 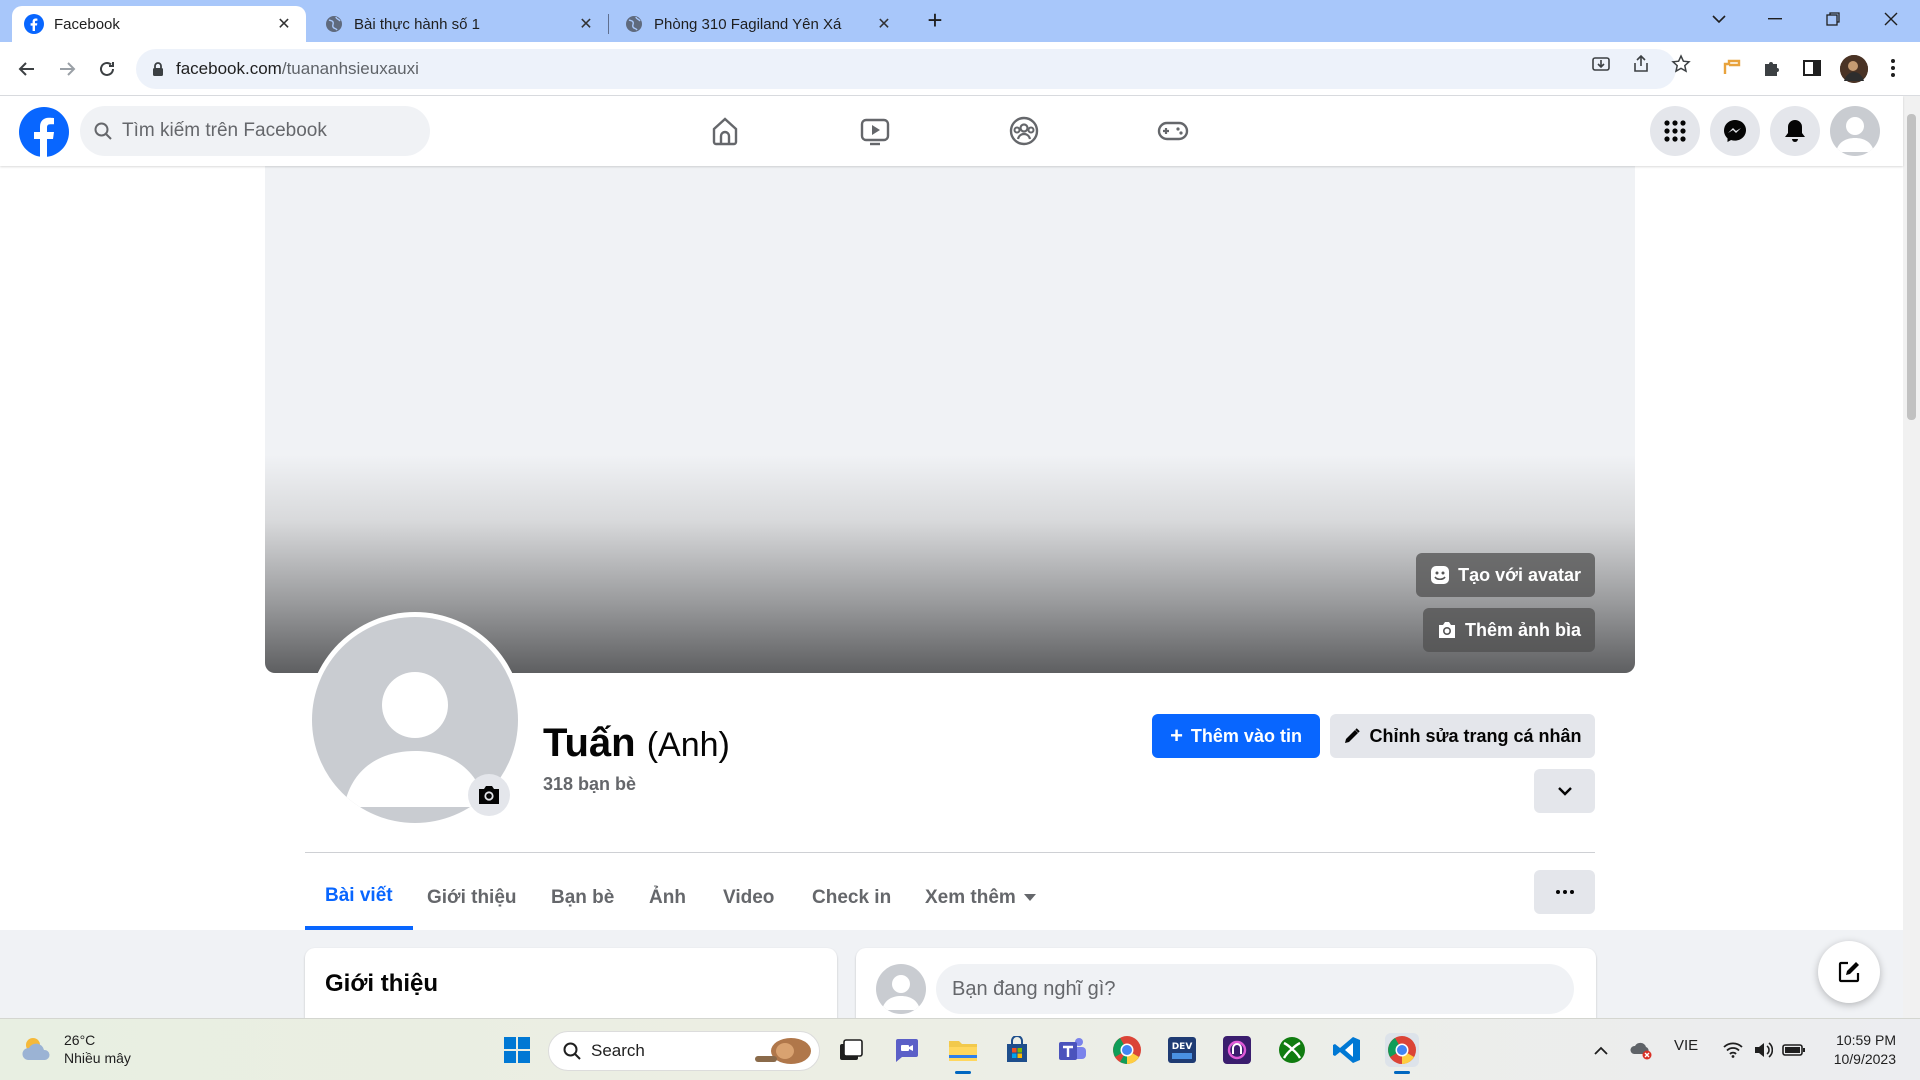 I want to click on tab-posts: Bài viết, so click(x=359, y=898).